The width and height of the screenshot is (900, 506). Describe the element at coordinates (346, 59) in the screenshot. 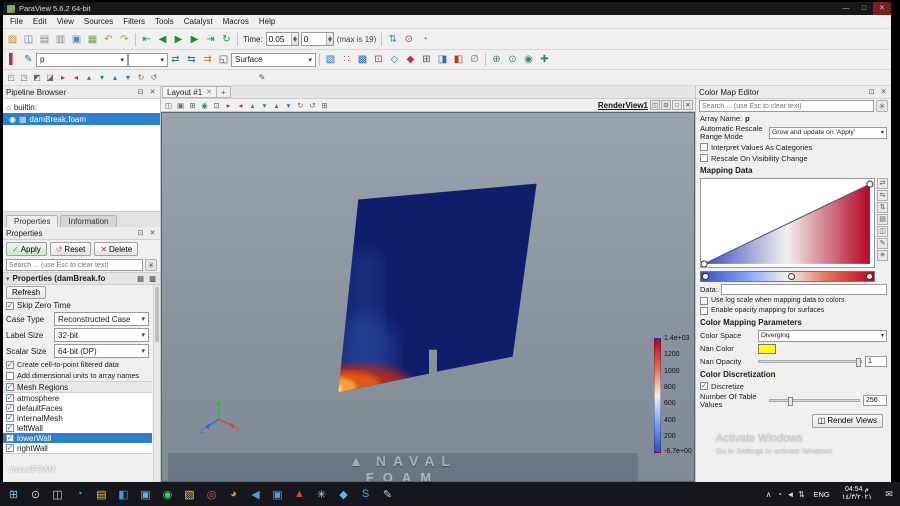

I see `select-points-on-surface-icon: ∷` at that location.